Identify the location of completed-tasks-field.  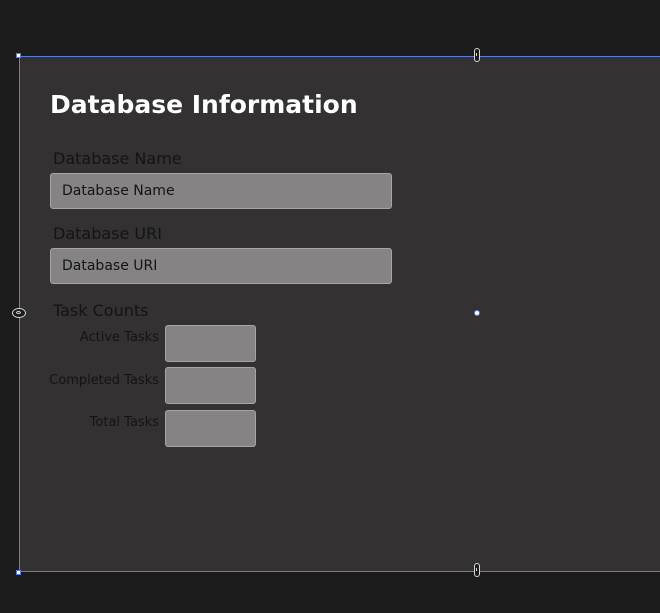
(210, 385).